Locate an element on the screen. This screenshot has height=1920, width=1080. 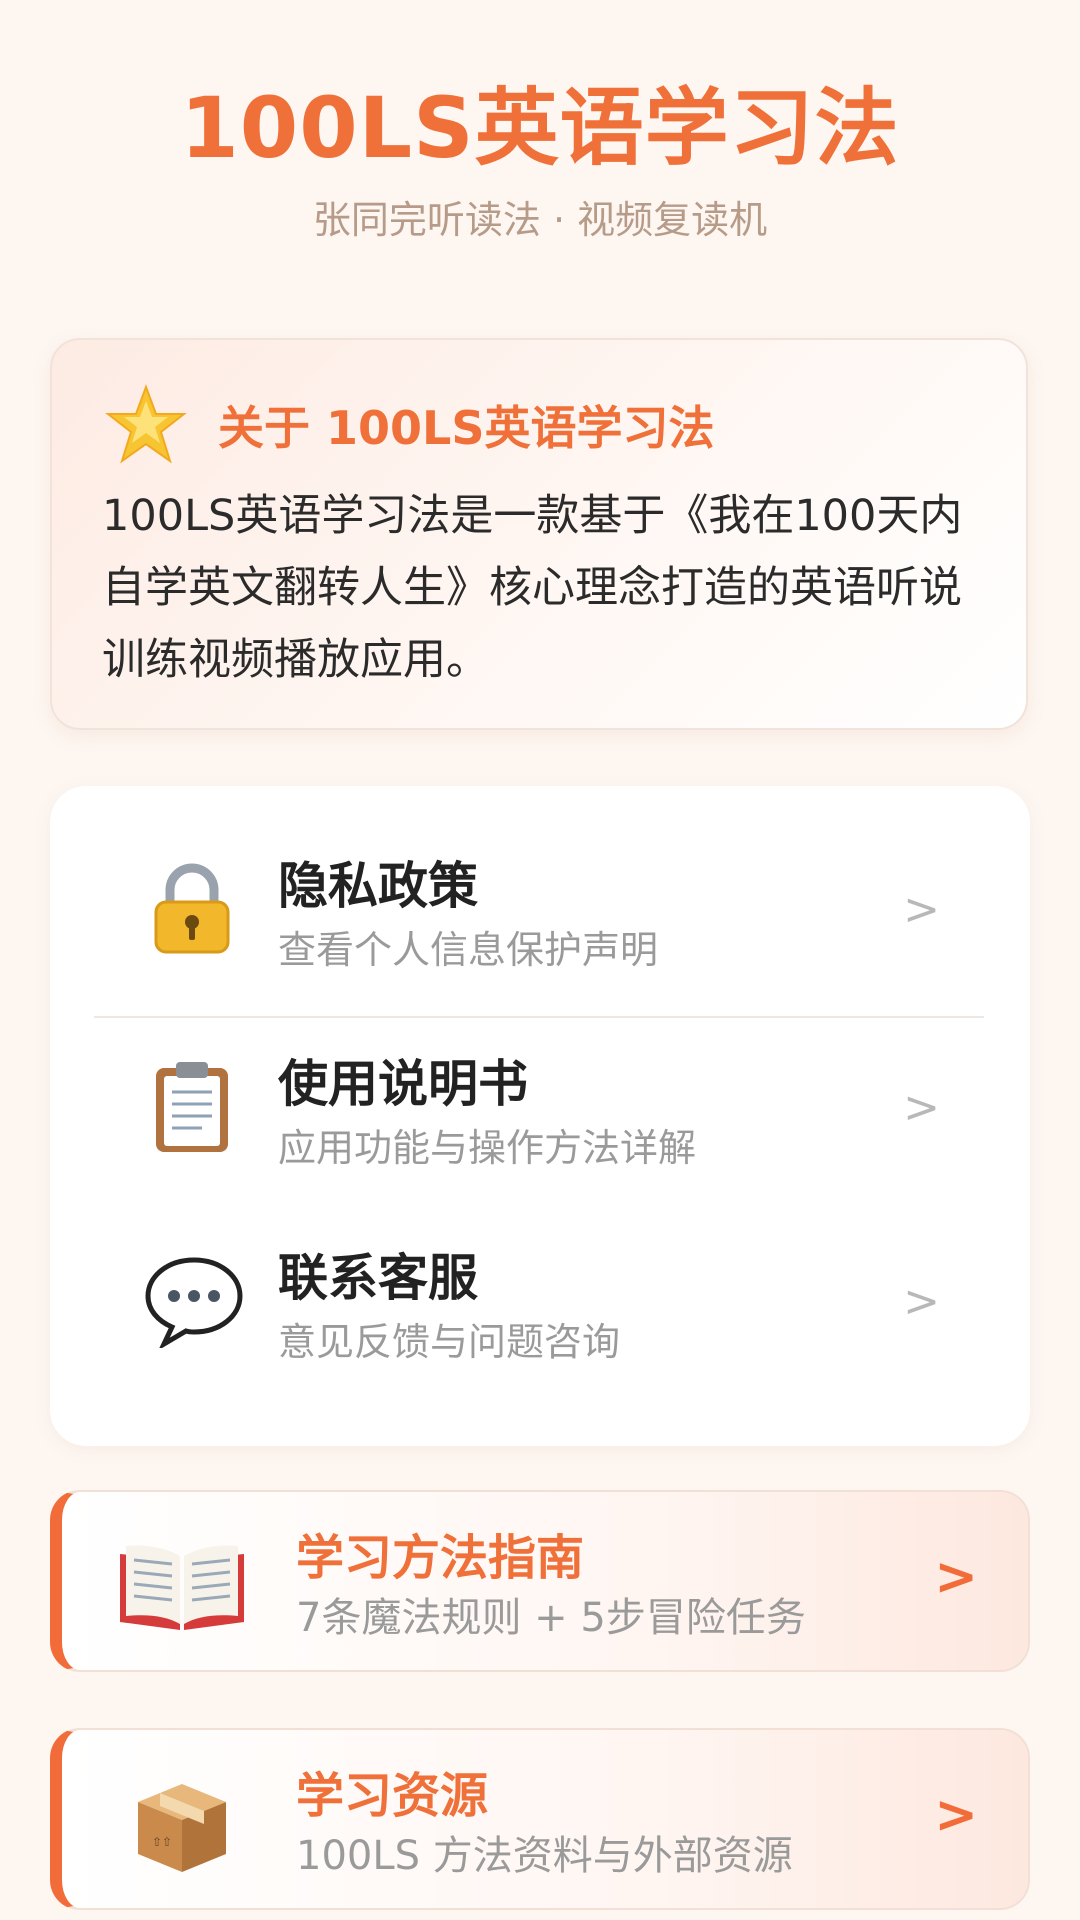
app-subtitle: 张同完听读法 · 视频复读机 is located at coordinates (540, 220).